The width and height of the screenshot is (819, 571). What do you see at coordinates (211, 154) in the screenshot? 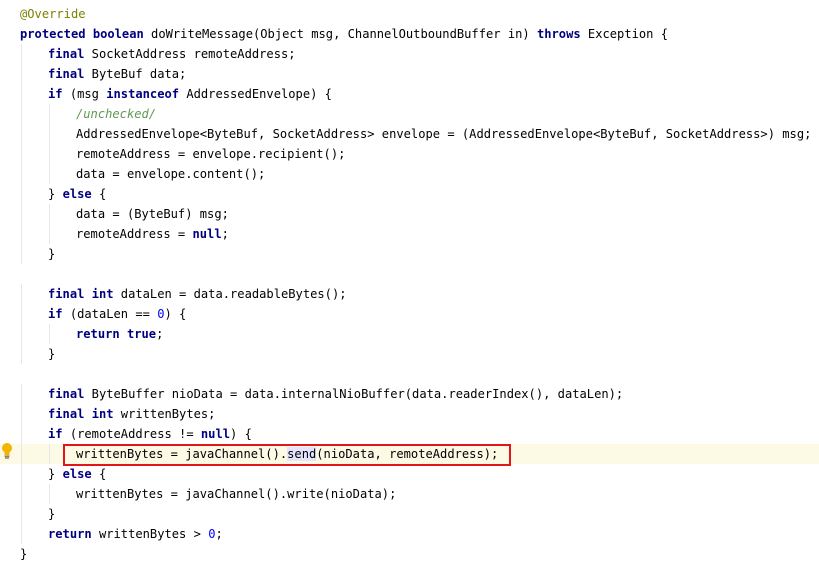
I see `code-token: remoteAddress = envelope.recipient();` at bounding box center [211, 154].